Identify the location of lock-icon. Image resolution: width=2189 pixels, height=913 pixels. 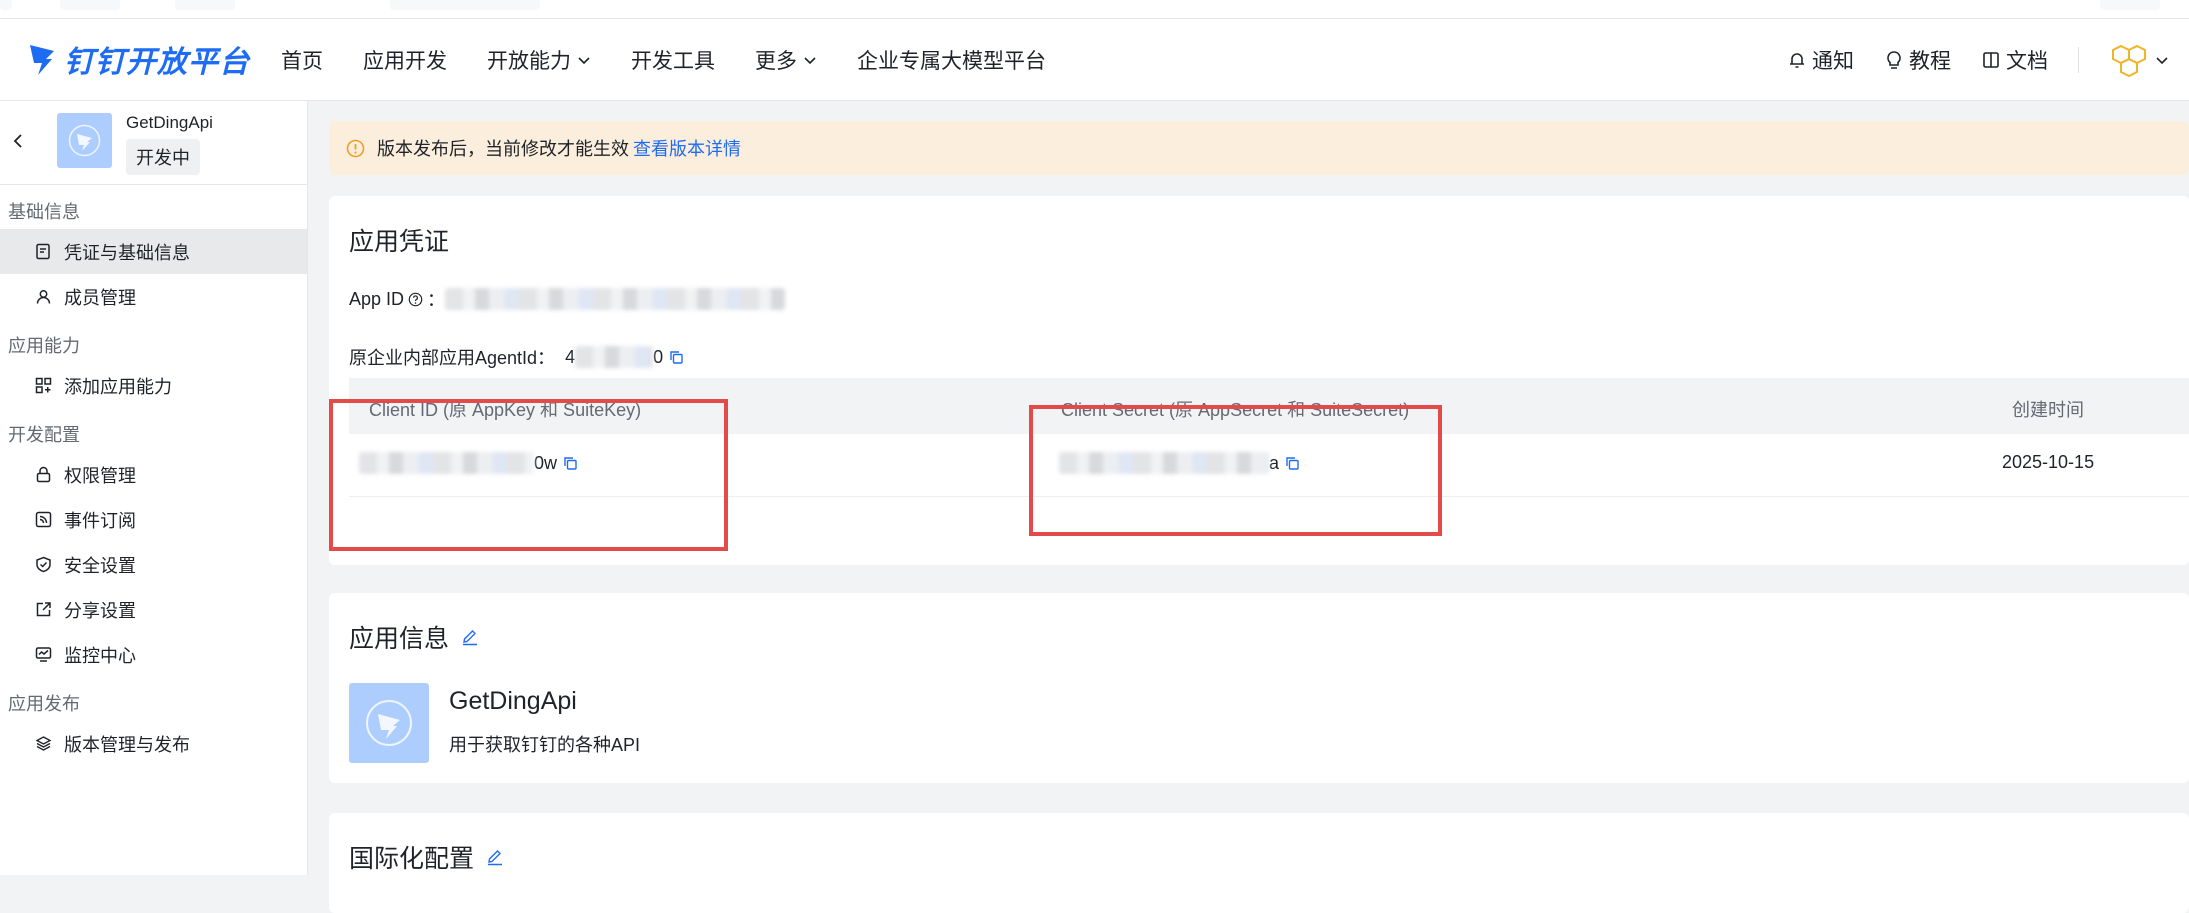
(43, 474).